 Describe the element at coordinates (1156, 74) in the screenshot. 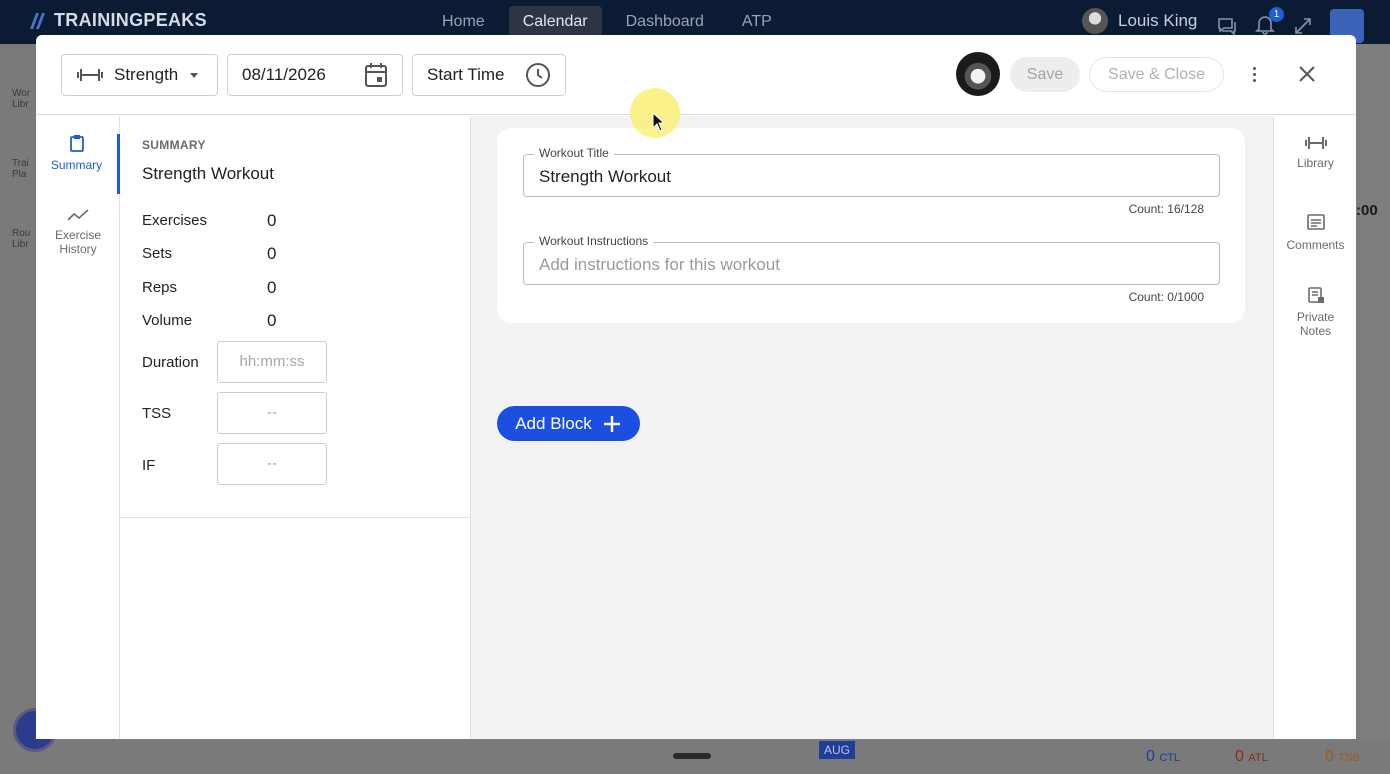

I see `save-and-close-button: Save & Close` at that location.